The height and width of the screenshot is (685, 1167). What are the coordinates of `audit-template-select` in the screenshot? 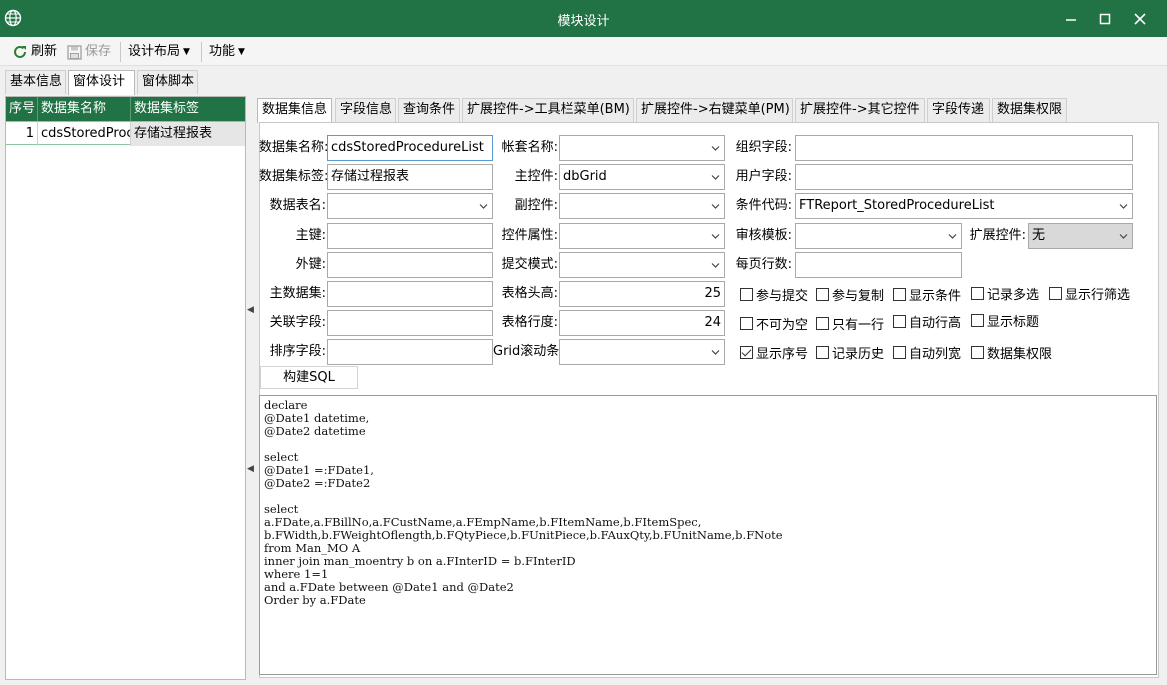 It's located at (878, 236).